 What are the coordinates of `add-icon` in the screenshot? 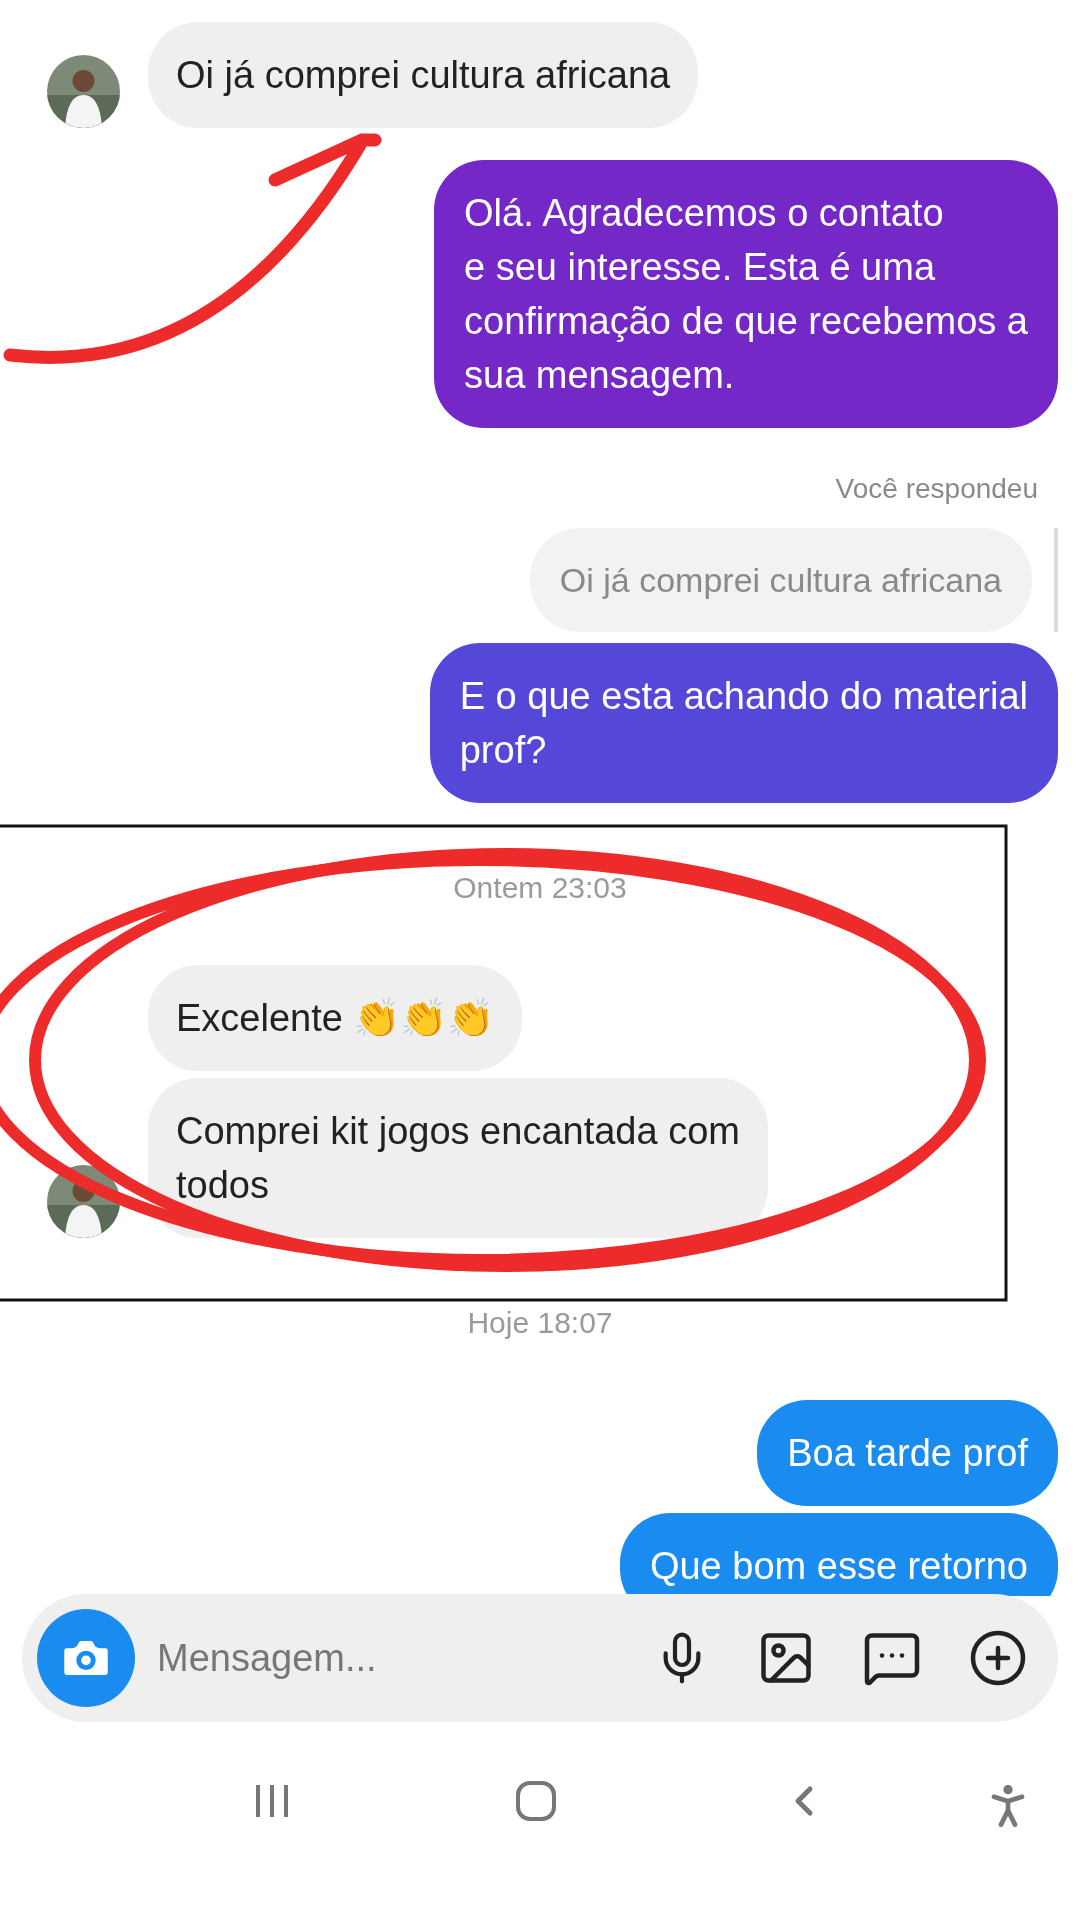 It's located at (998, 1658).